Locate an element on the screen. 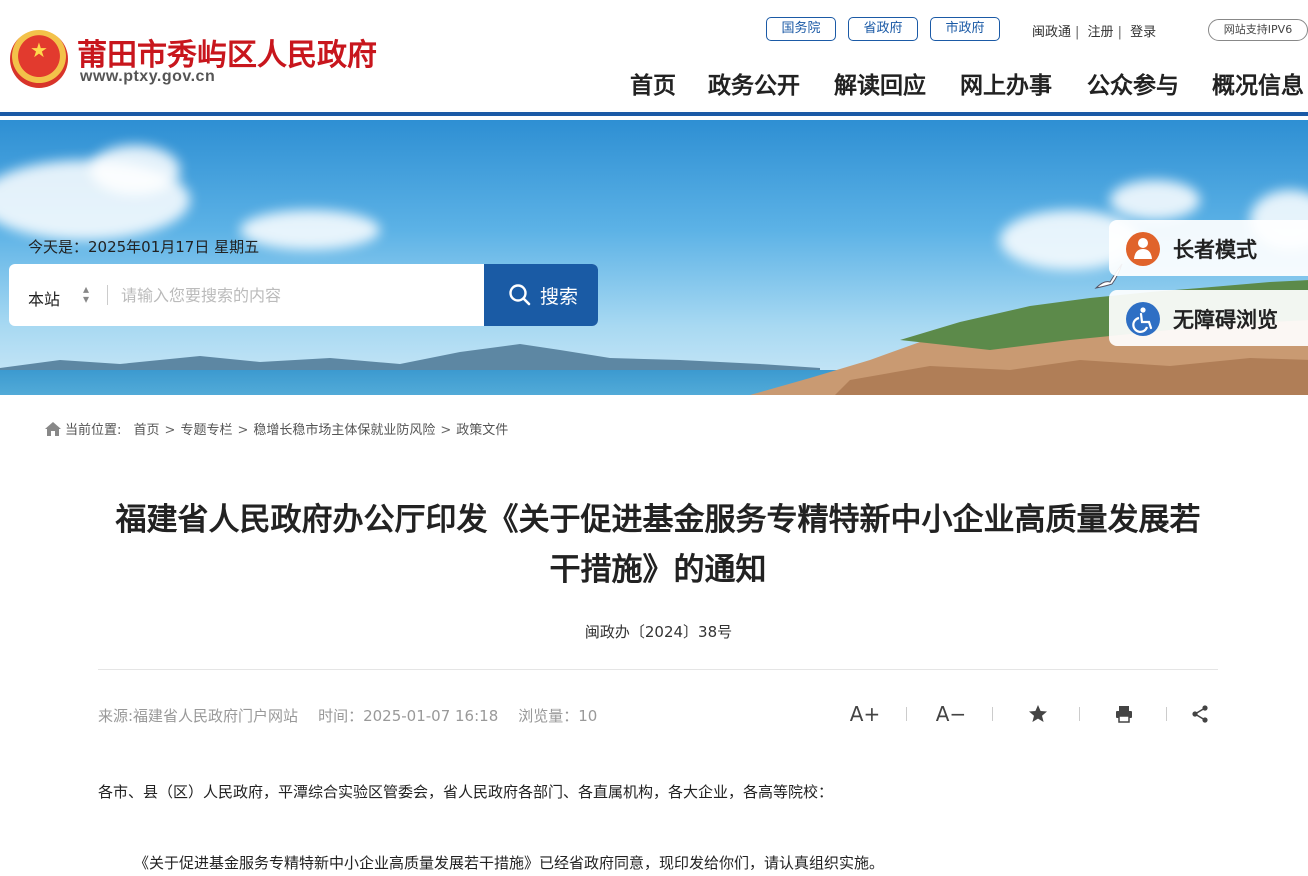 The image size is (1308, 876). breadcrumb-home: 首页 is located at coordinates (147, 430).